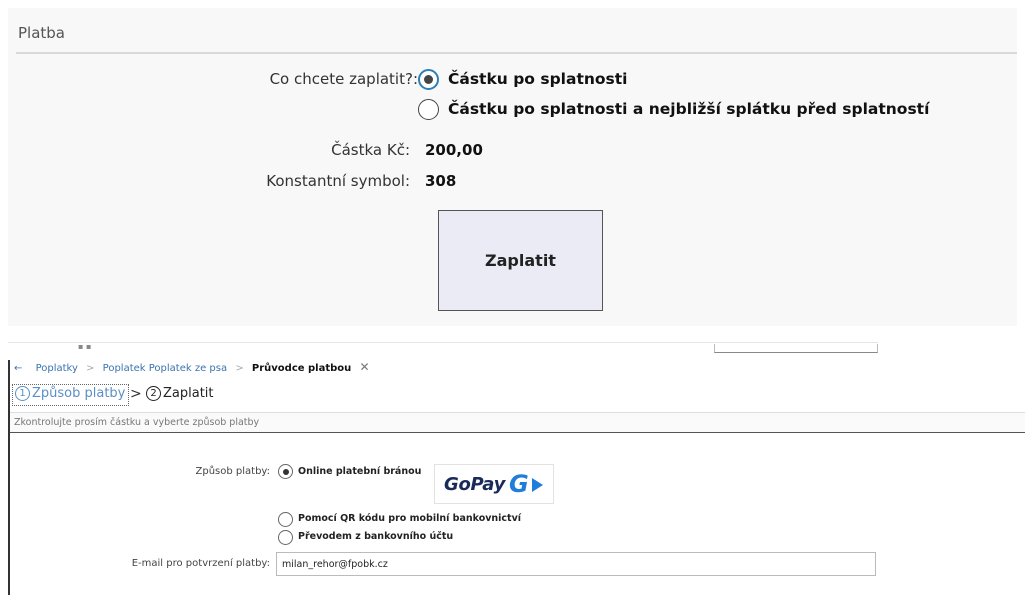 The image size is (1025, 595). Describe the element at coordinates (796, 348) in the screenshot. I see `header-input-fragment` at that location.